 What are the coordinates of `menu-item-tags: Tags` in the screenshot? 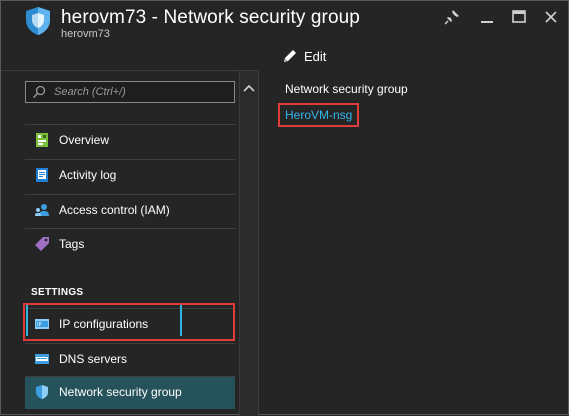 It's located at (130, 244).